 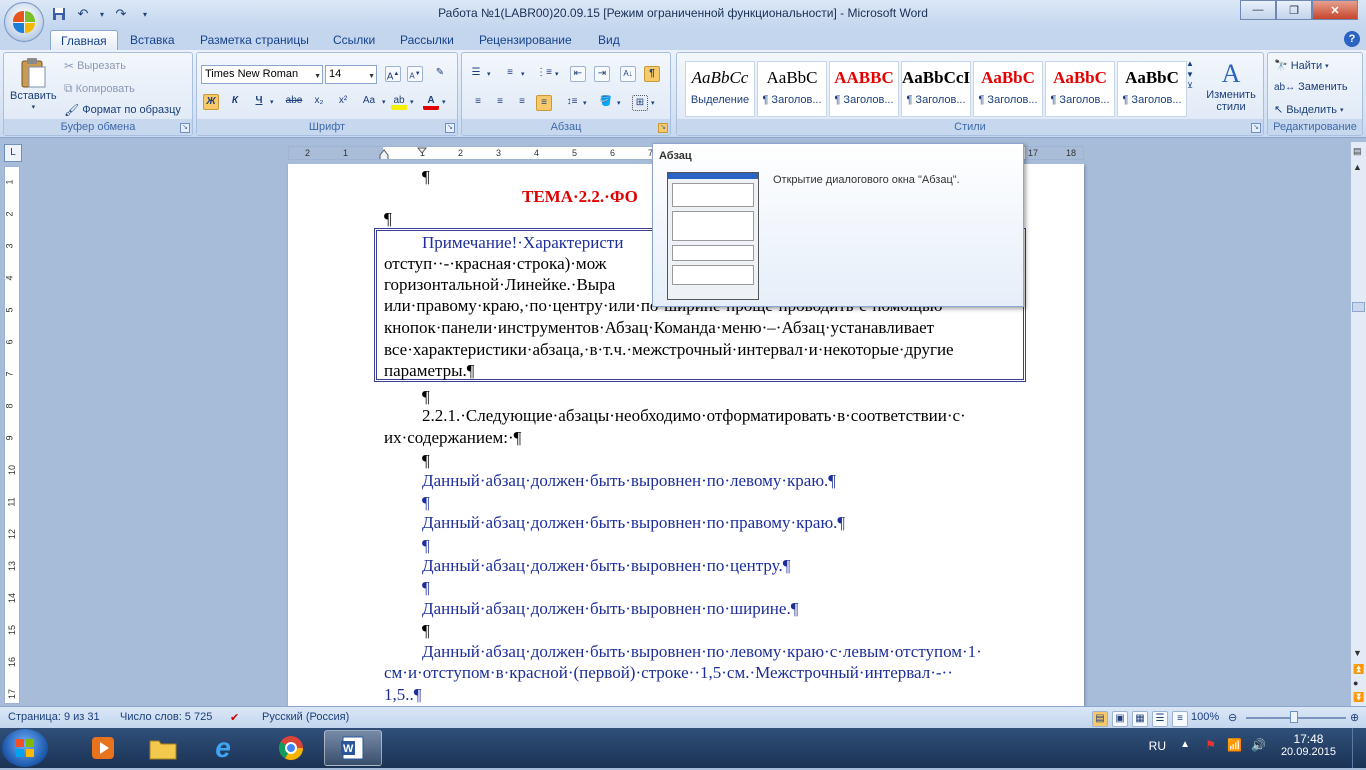 I want to click on close-button: ✕, so click(x=1335, y=10).